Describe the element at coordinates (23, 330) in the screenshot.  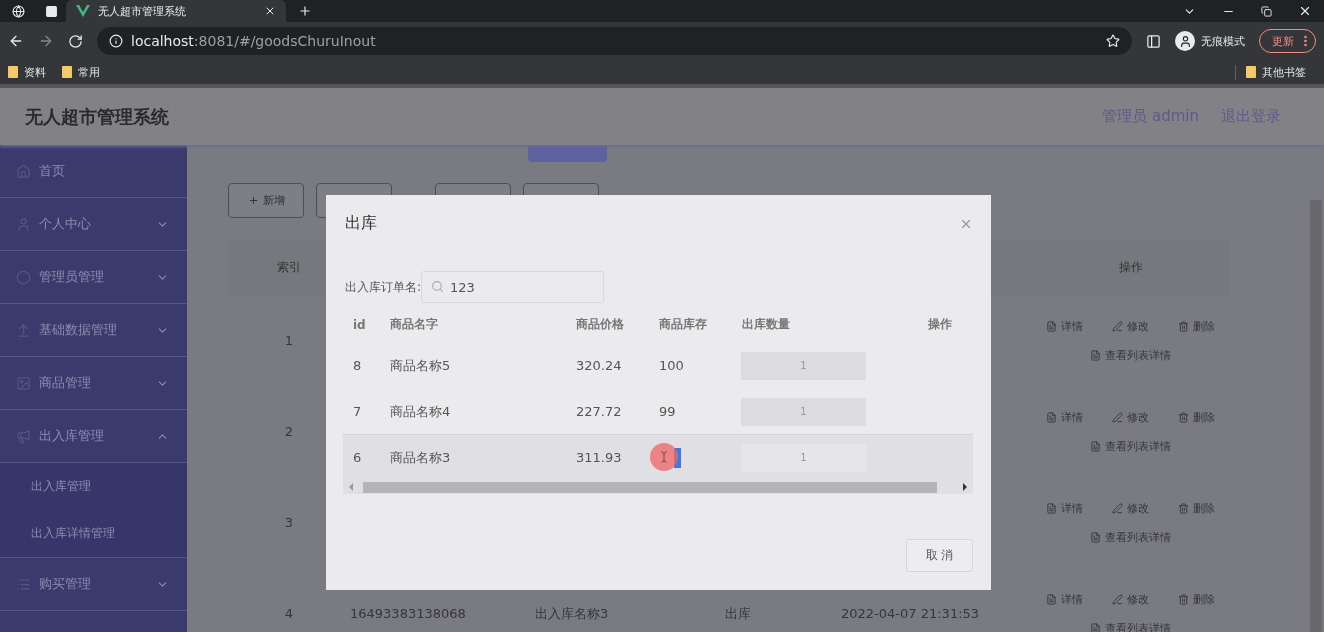
I see `upload-icon` at that location.